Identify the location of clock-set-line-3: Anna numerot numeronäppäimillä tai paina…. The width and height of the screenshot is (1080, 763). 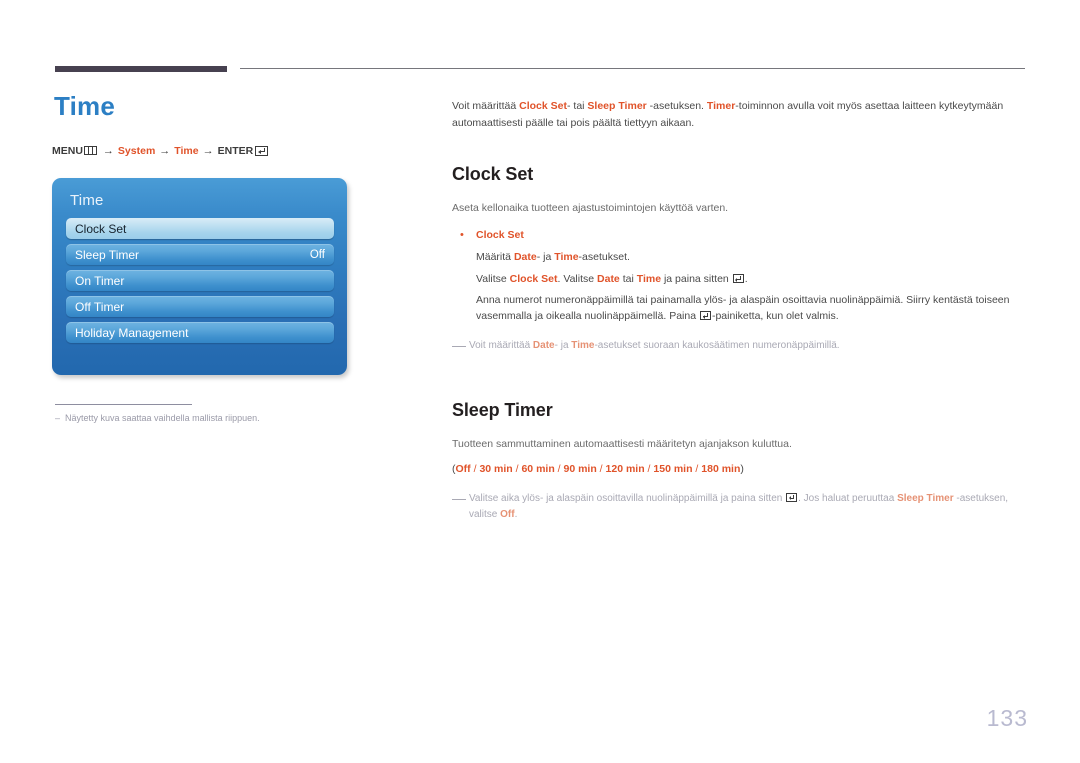
(752, 308).